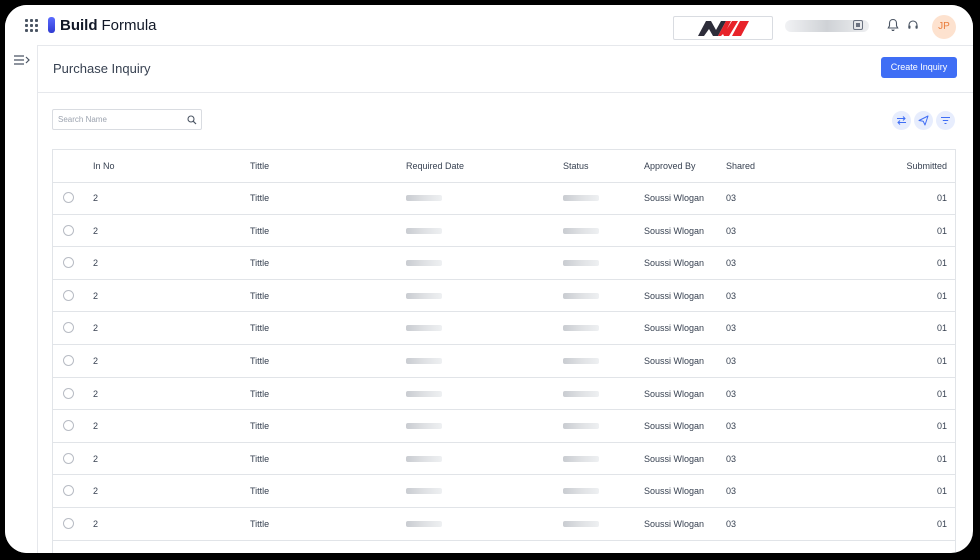 The image size is (980, 560). Describe the element at coordinates (117, 119) in the screenshot. I see `search-input` at that location.